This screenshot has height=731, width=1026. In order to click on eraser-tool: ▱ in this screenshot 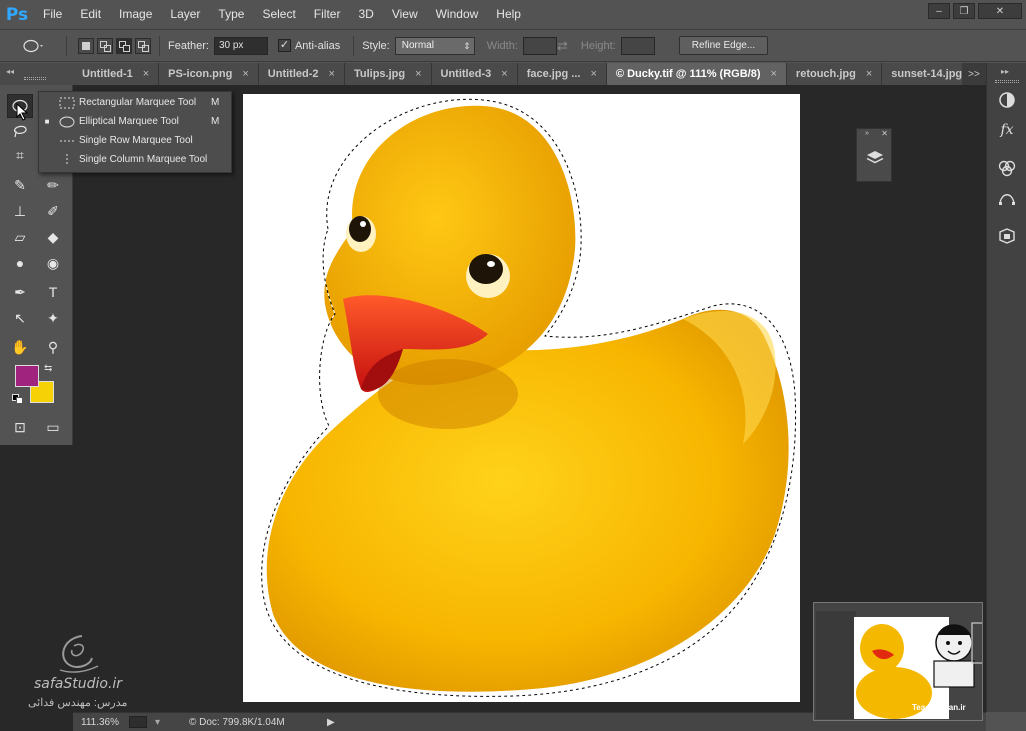, I will do `click(20, 237)`.